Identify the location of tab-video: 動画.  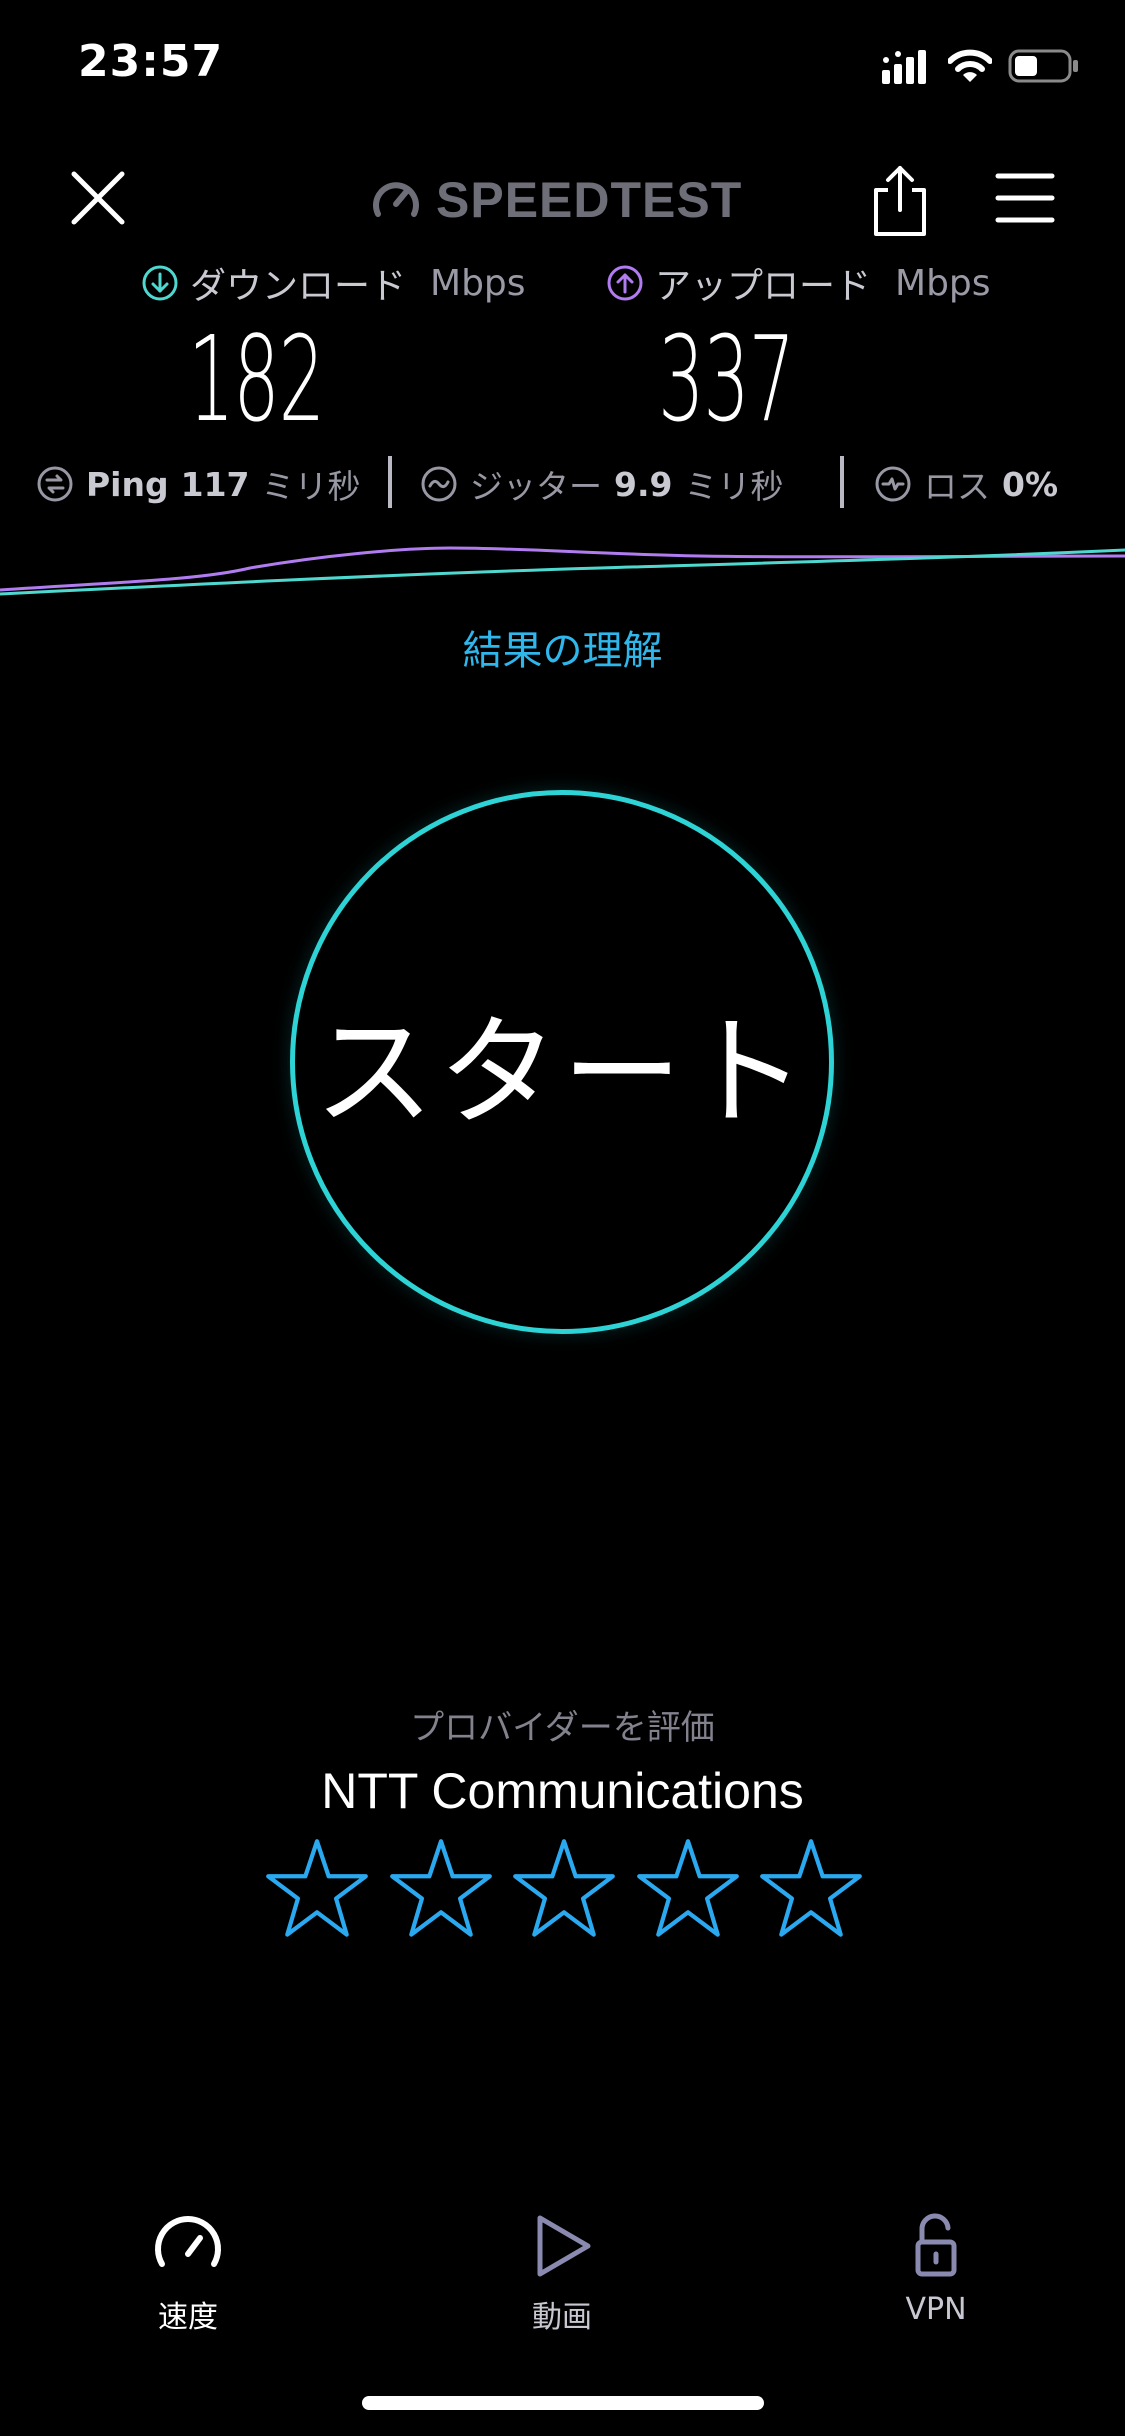
(562, 2275).